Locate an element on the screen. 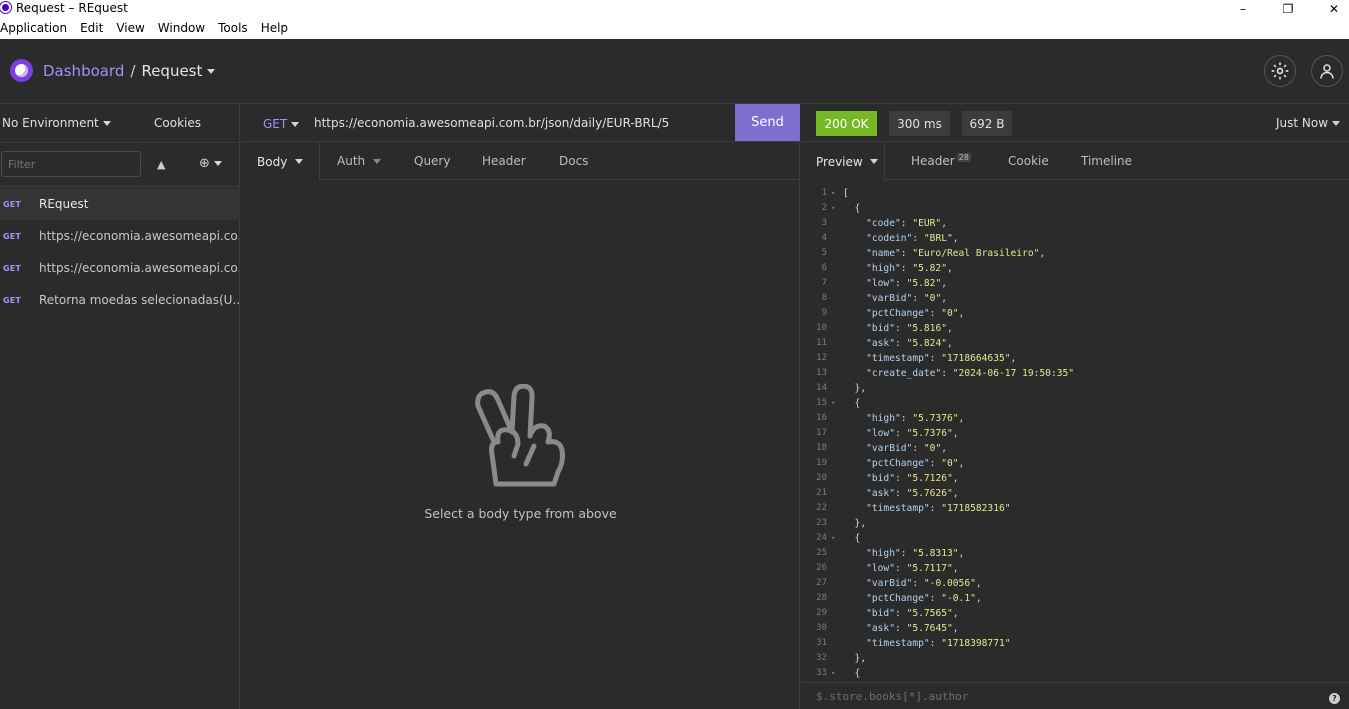 The image size is (1349, 709). code-line: 30 "ask": "5.7645", is located at coordinates (1075, 628).